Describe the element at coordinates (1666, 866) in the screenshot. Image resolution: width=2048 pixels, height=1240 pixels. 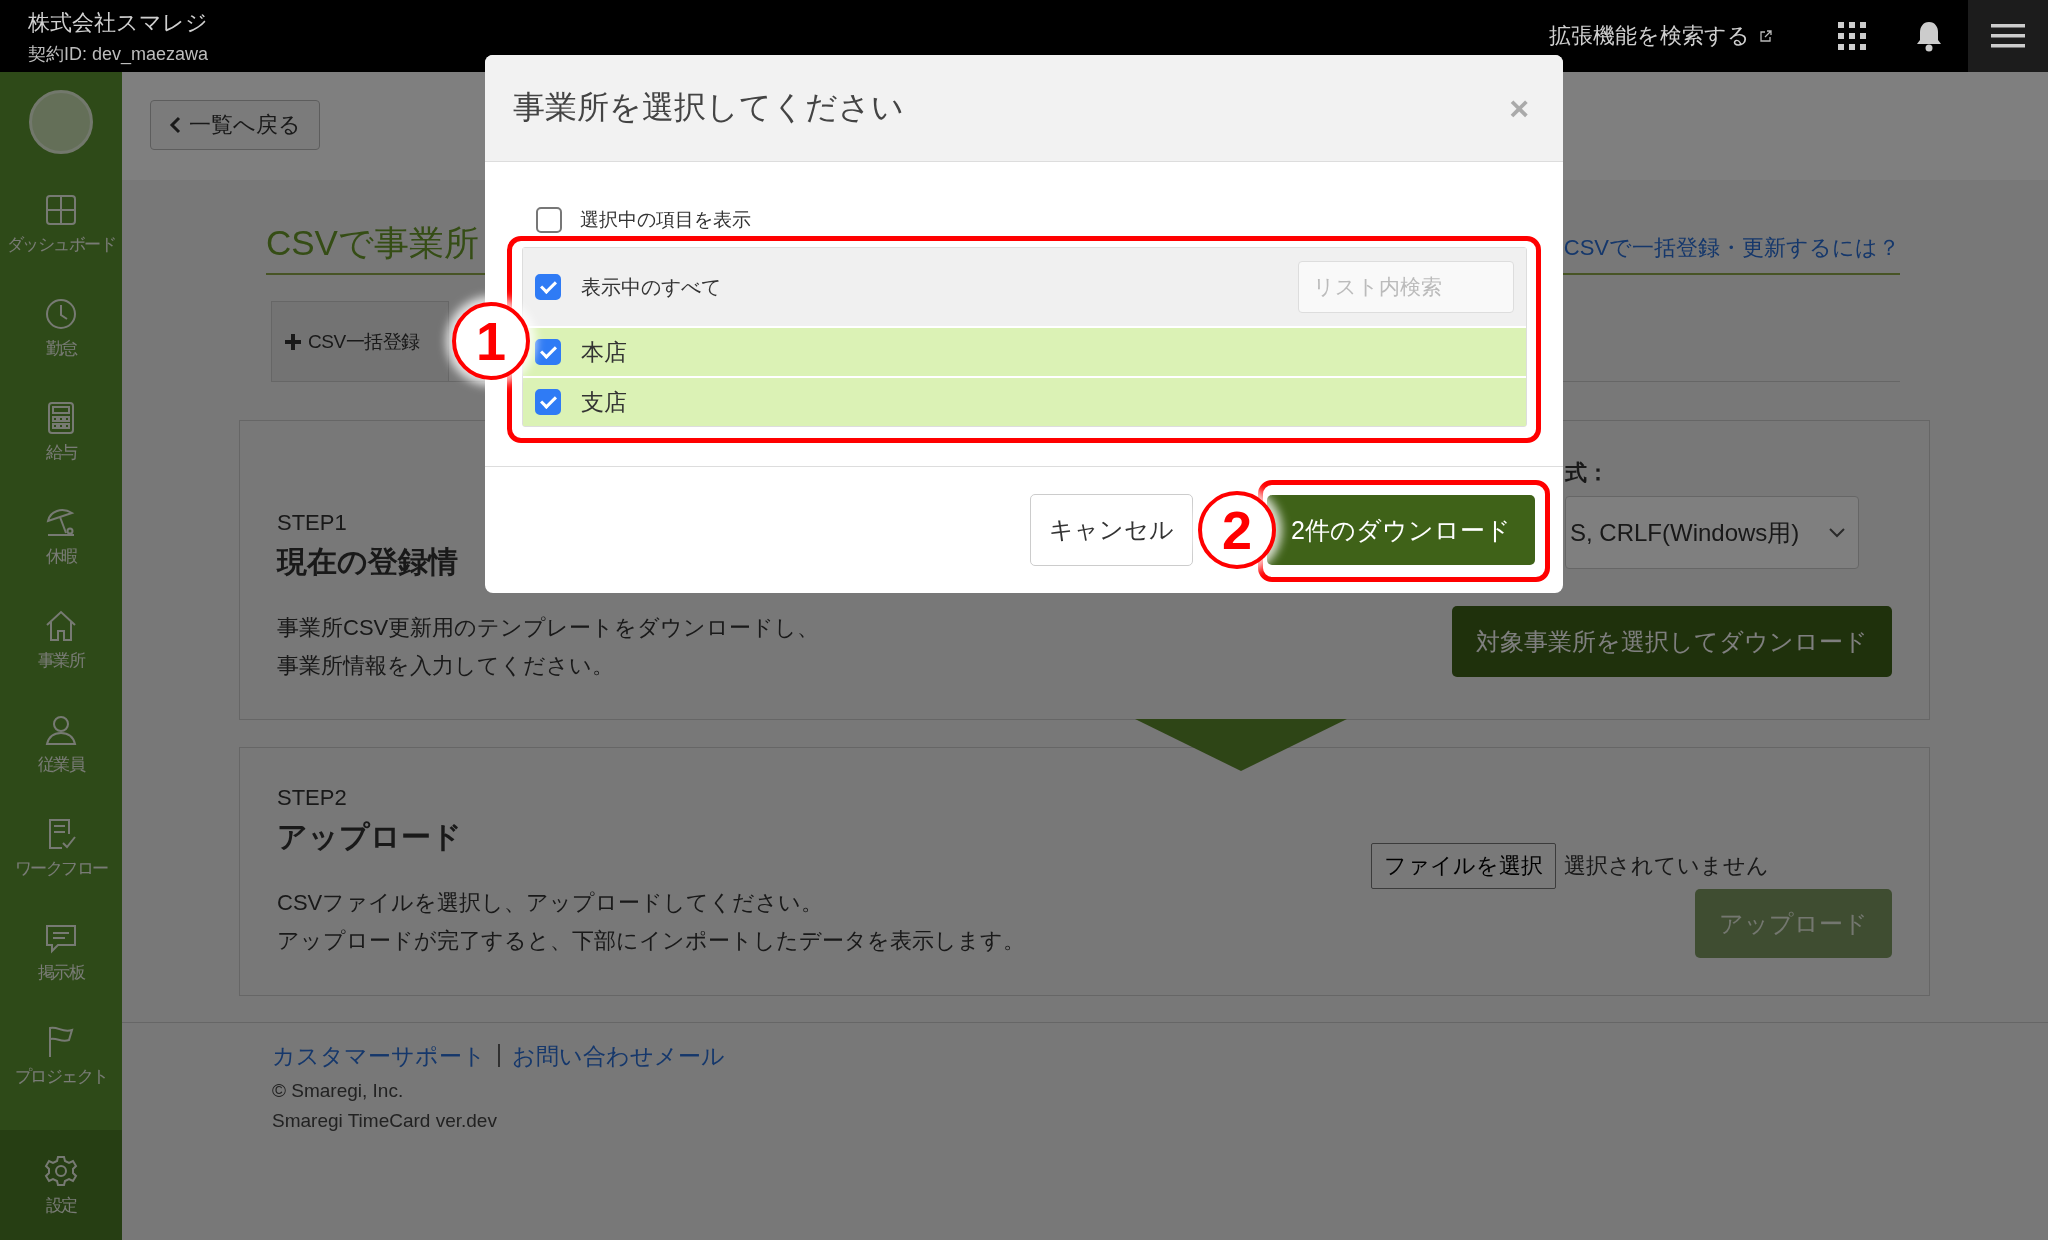
I see `file-status: 選択されていません` at that location.